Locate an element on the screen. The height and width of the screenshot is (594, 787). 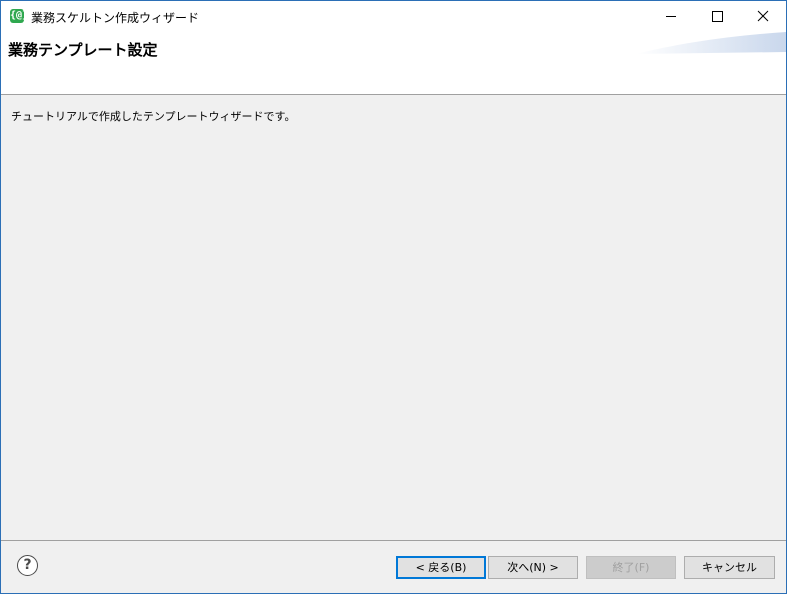
app-icon: {@} is located at coordinates (19, 16).